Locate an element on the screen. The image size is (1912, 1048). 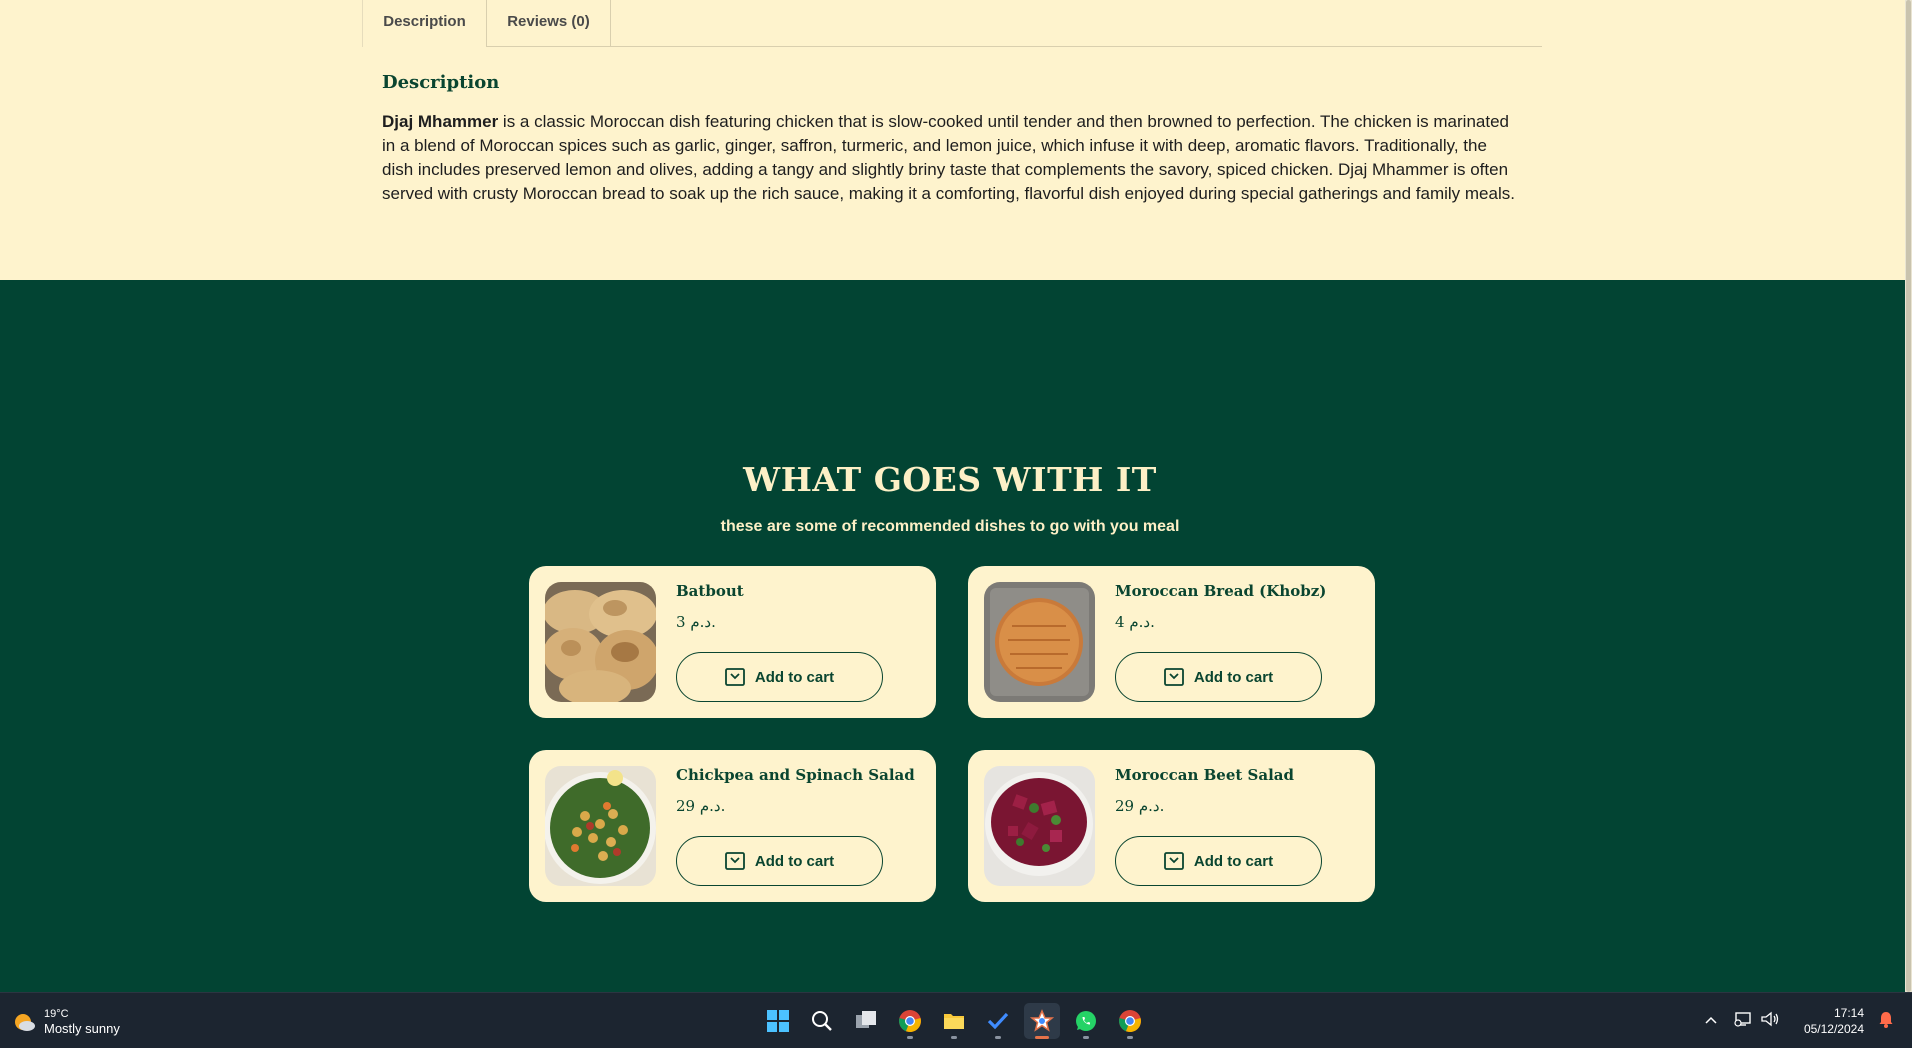
network-icon is located at coordinates (1743, 1021).